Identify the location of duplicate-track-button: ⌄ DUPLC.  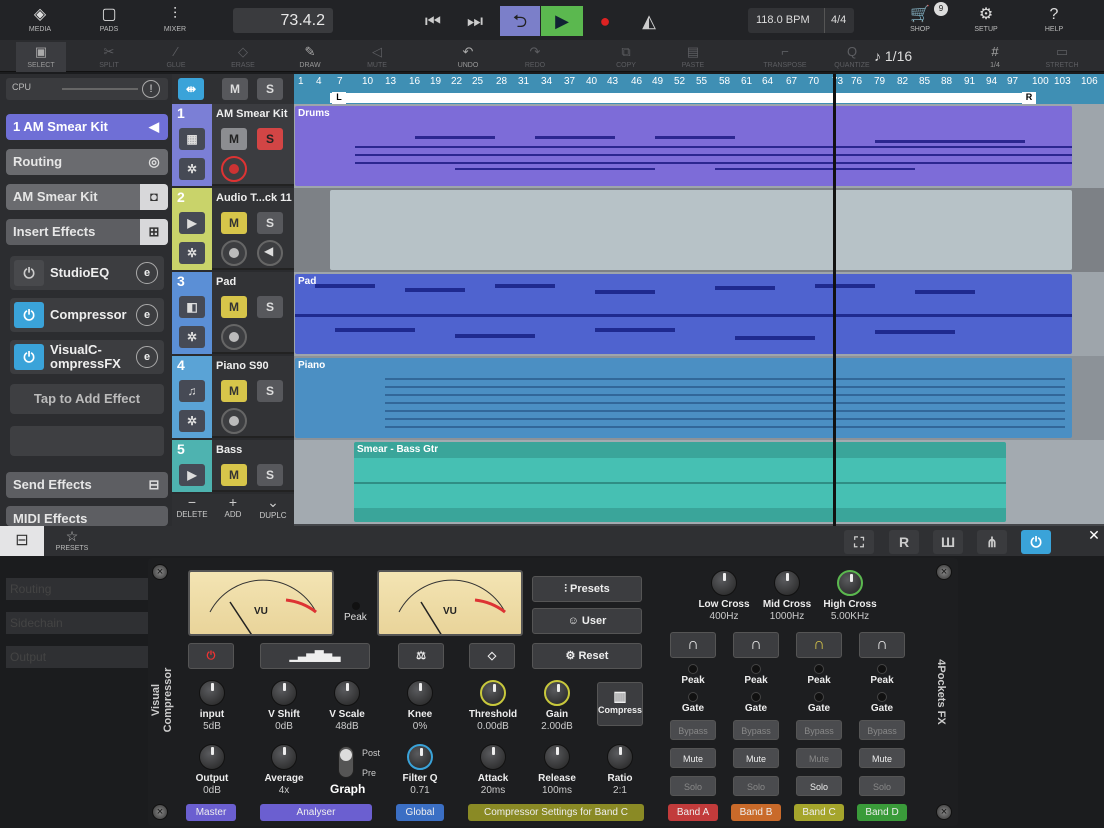
(273, 507).